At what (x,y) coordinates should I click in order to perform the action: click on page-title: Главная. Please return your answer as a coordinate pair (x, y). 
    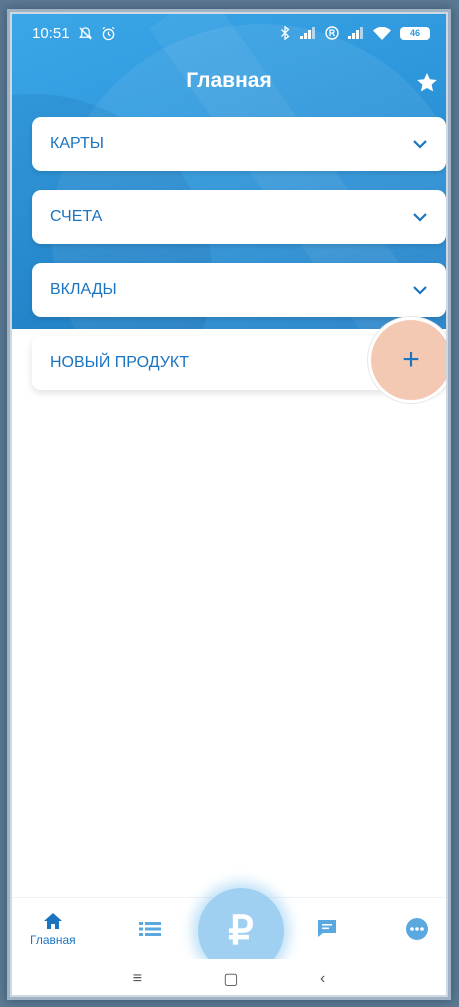
    Looking at the image, I should click on (229, 80).